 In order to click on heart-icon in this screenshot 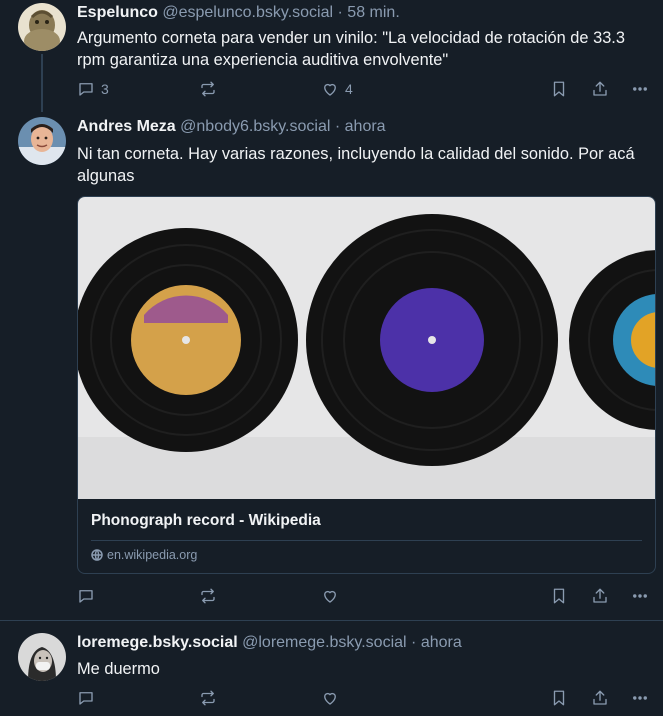, I will do `click(330, 698)`.